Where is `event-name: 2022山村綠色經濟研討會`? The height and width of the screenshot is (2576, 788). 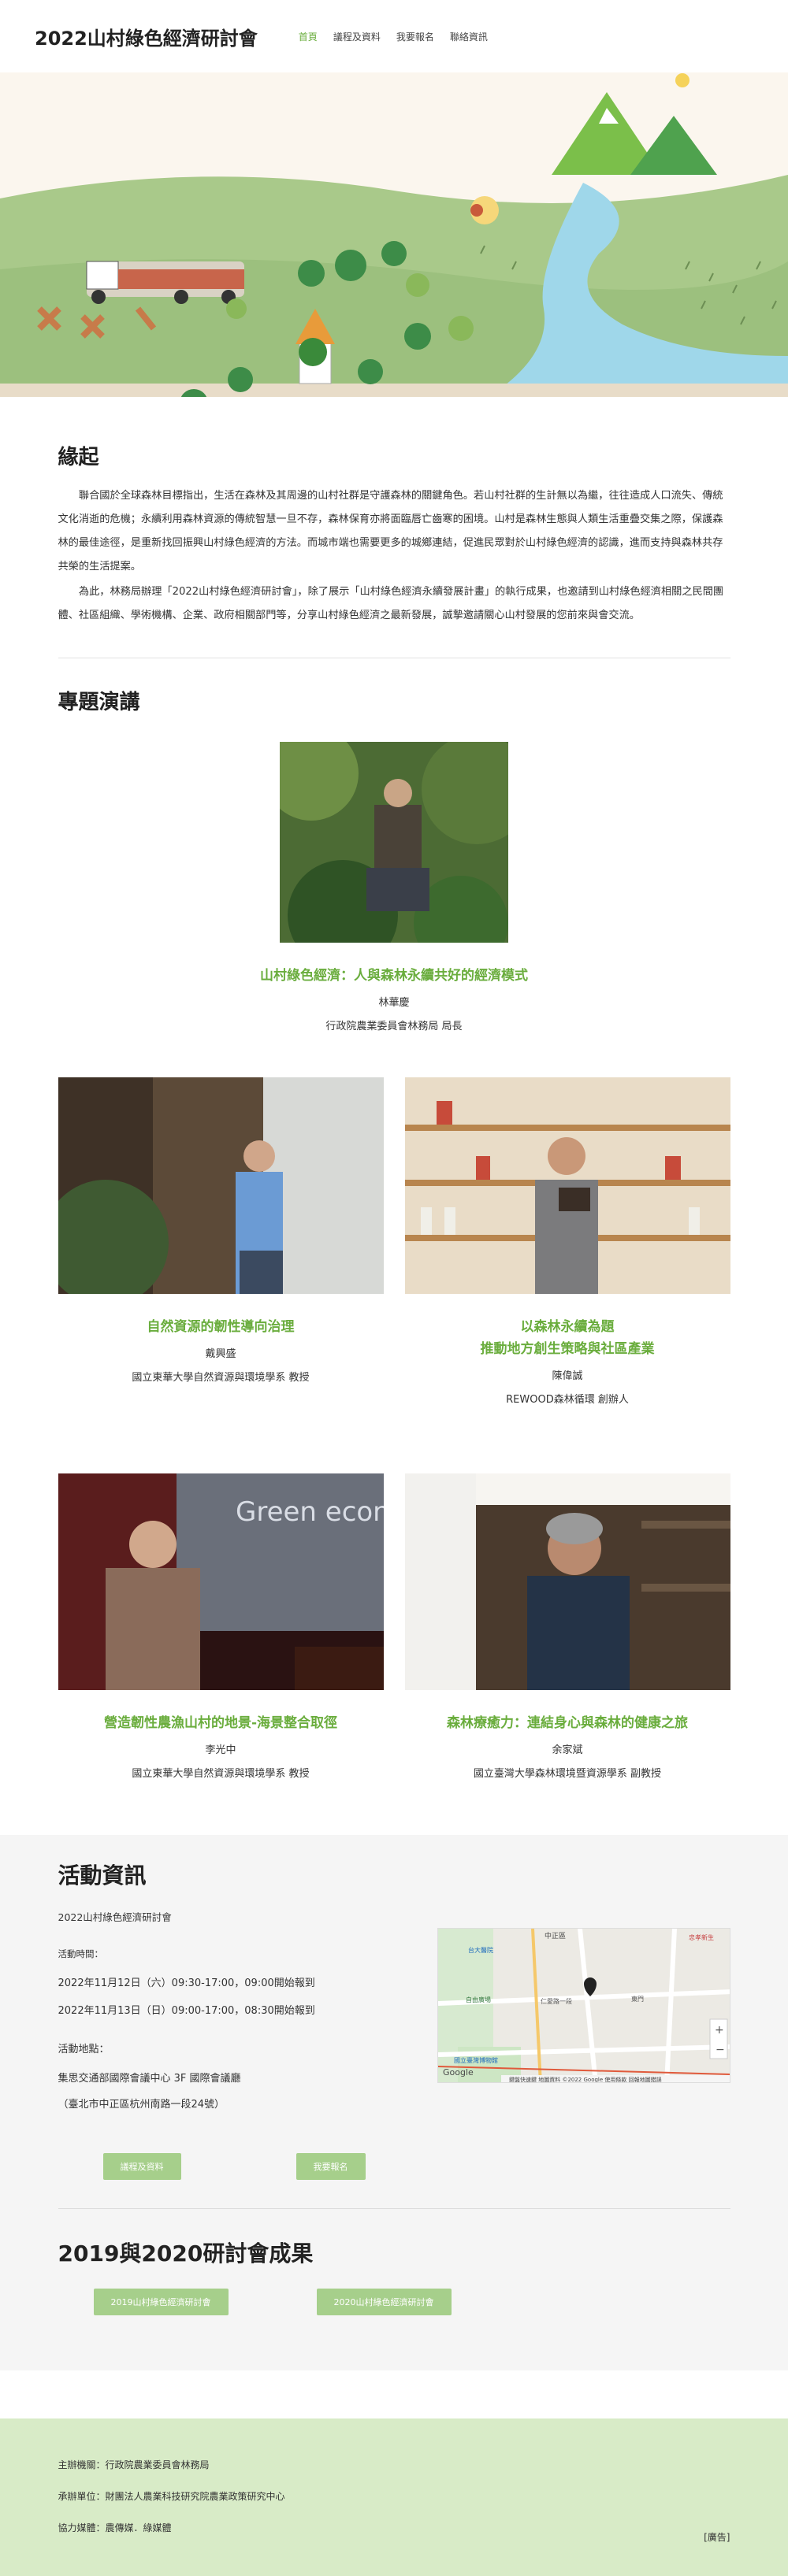
event-name: 2022山村綠色經濟研討會 is located at coordinates (115, 1917).